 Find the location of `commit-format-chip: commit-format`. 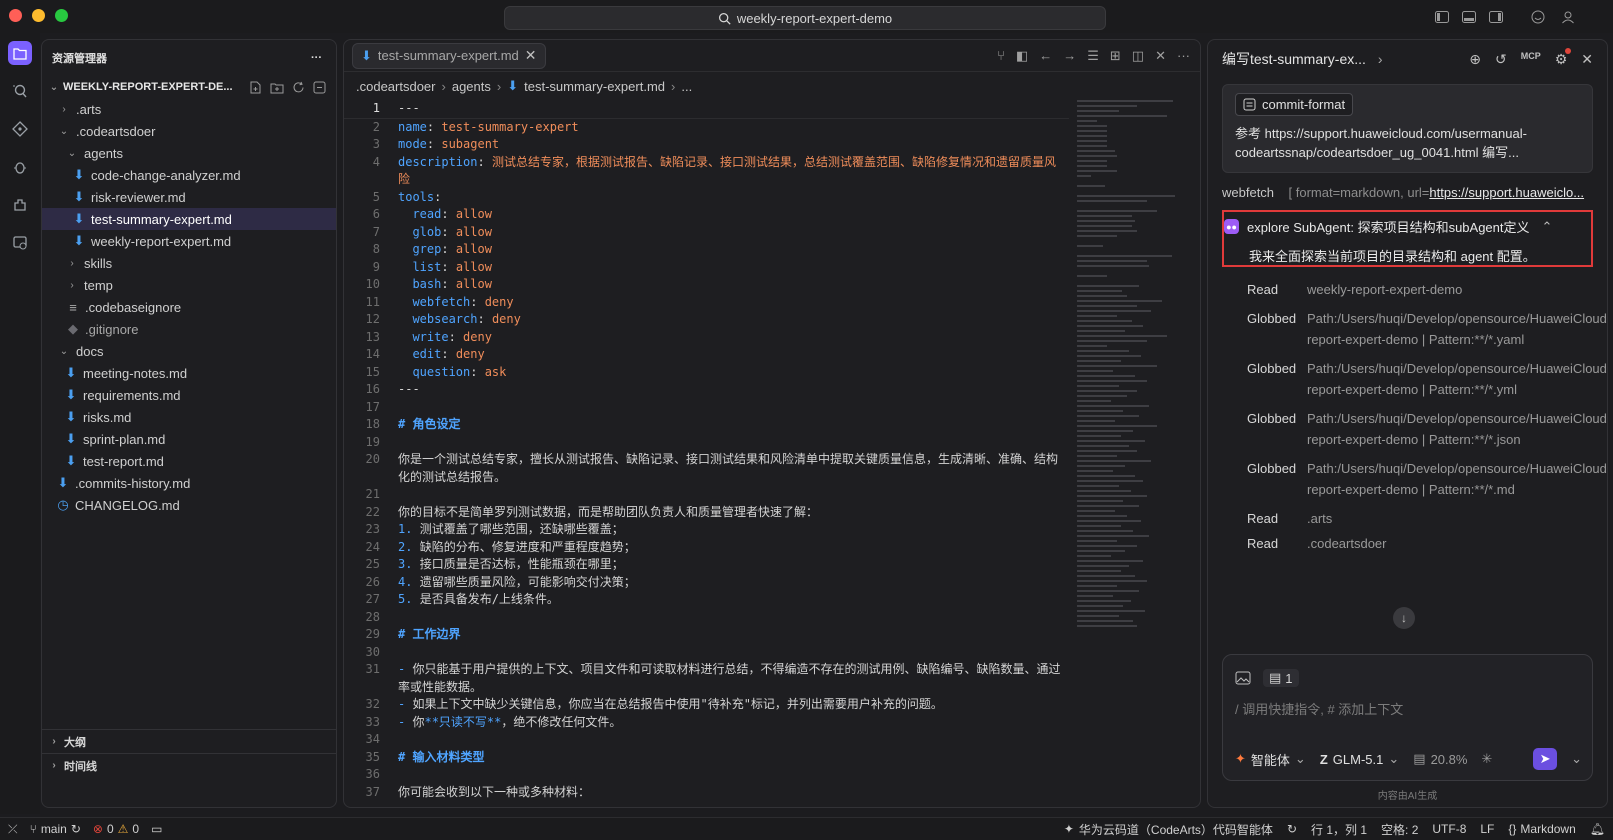

commit-format-chip: commit-format is located at coordinates (1294, 104).